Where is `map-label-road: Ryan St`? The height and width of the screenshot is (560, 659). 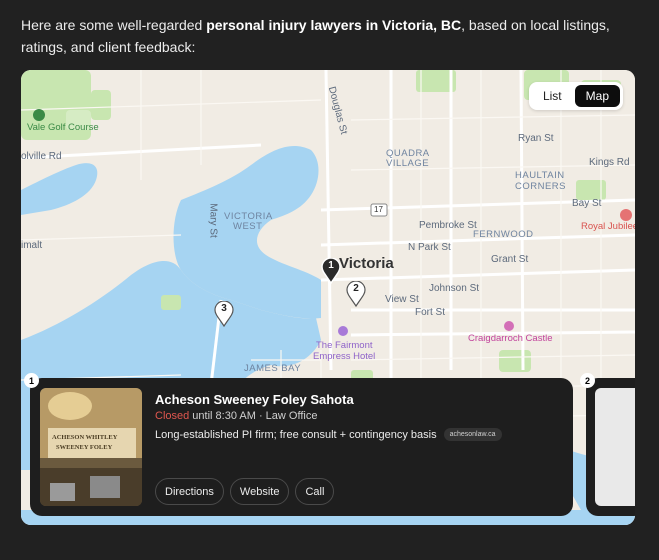
map-label-road: Ryan St is located at coordinates (536, 138).